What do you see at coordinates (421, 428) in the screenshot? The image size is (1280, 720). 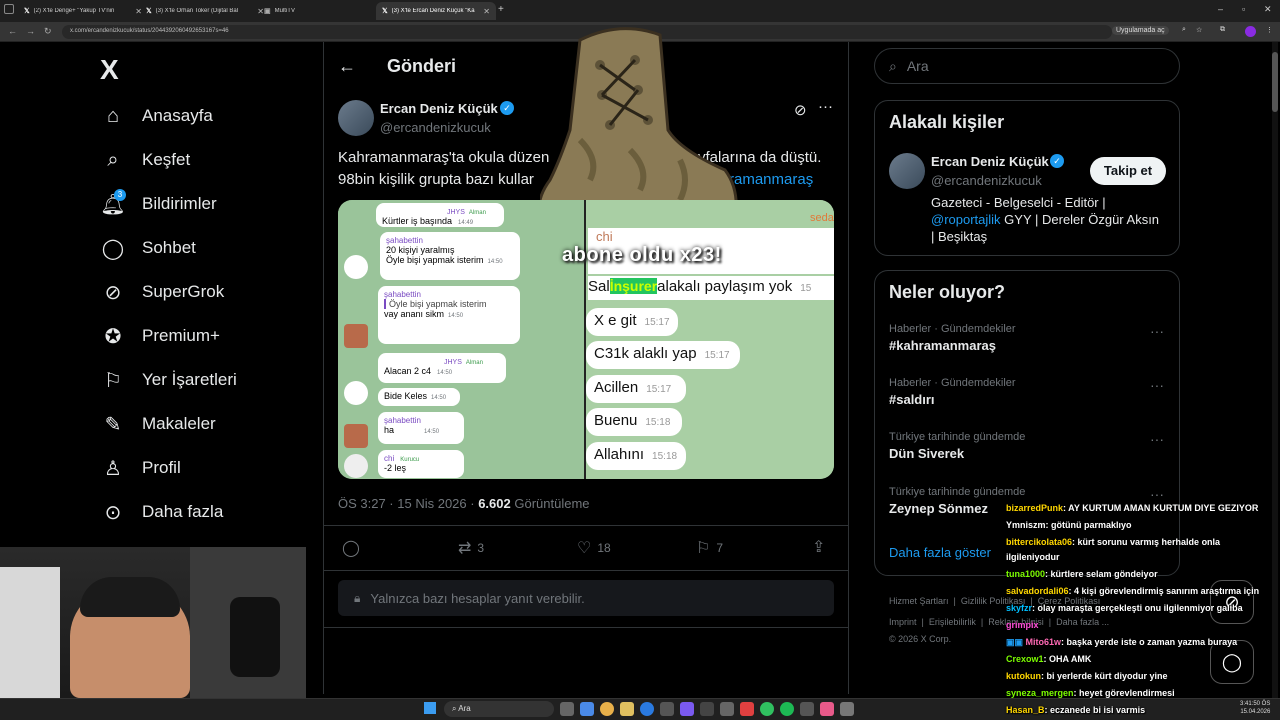 I see `chat-bubble: şahabettin ha 14:50` at bounding box center [421, 428].